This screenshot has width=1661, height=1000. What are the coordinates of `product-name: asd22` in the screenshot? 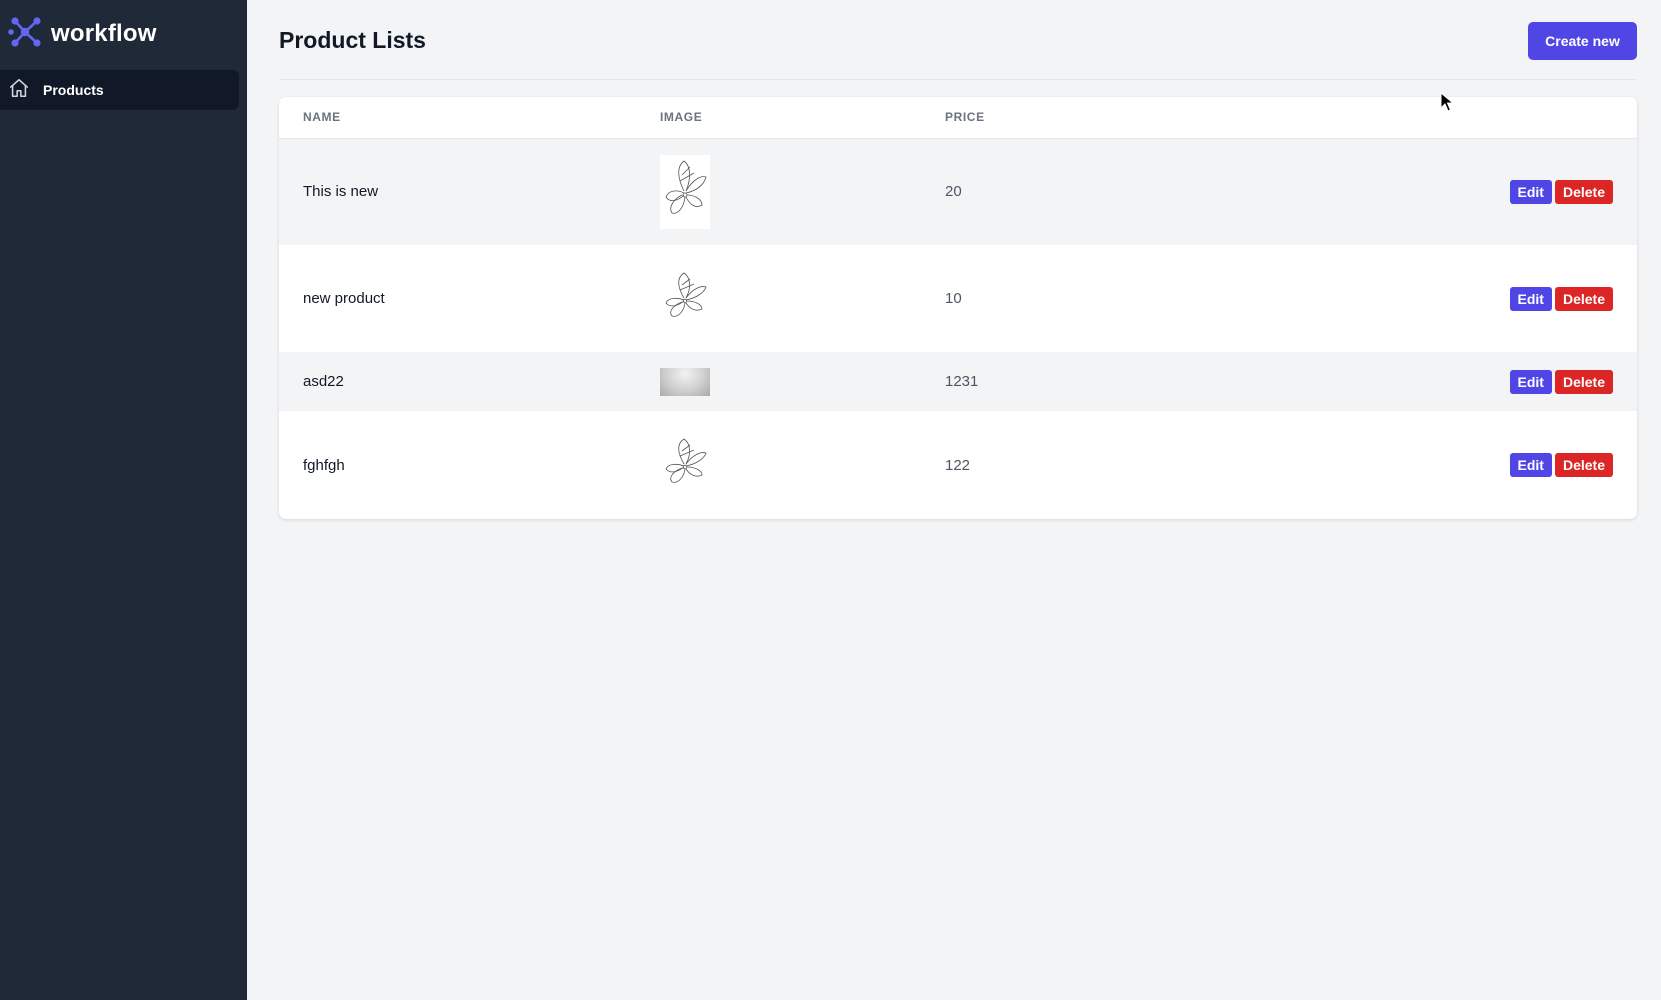 It's located at (323, 381).